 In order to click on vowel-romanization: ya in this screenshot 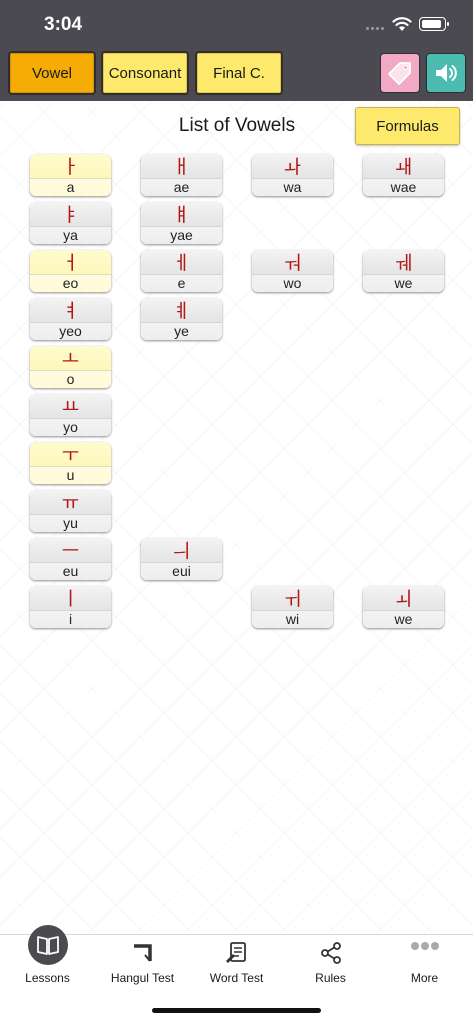, I will do `click(70, 235)`.